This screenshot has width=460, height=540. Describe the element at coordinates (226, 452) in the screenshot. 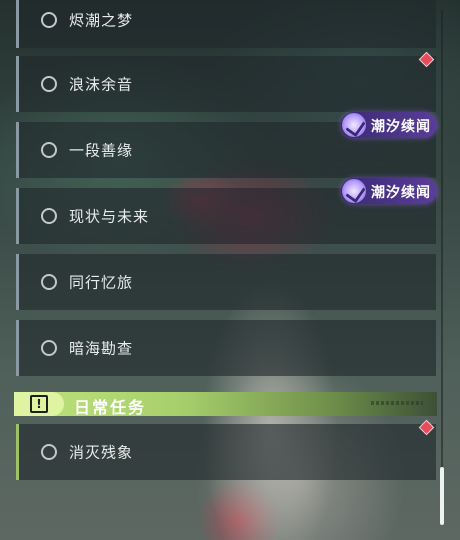

I see `daily-quest-item-1: 消灭残象` at that location.